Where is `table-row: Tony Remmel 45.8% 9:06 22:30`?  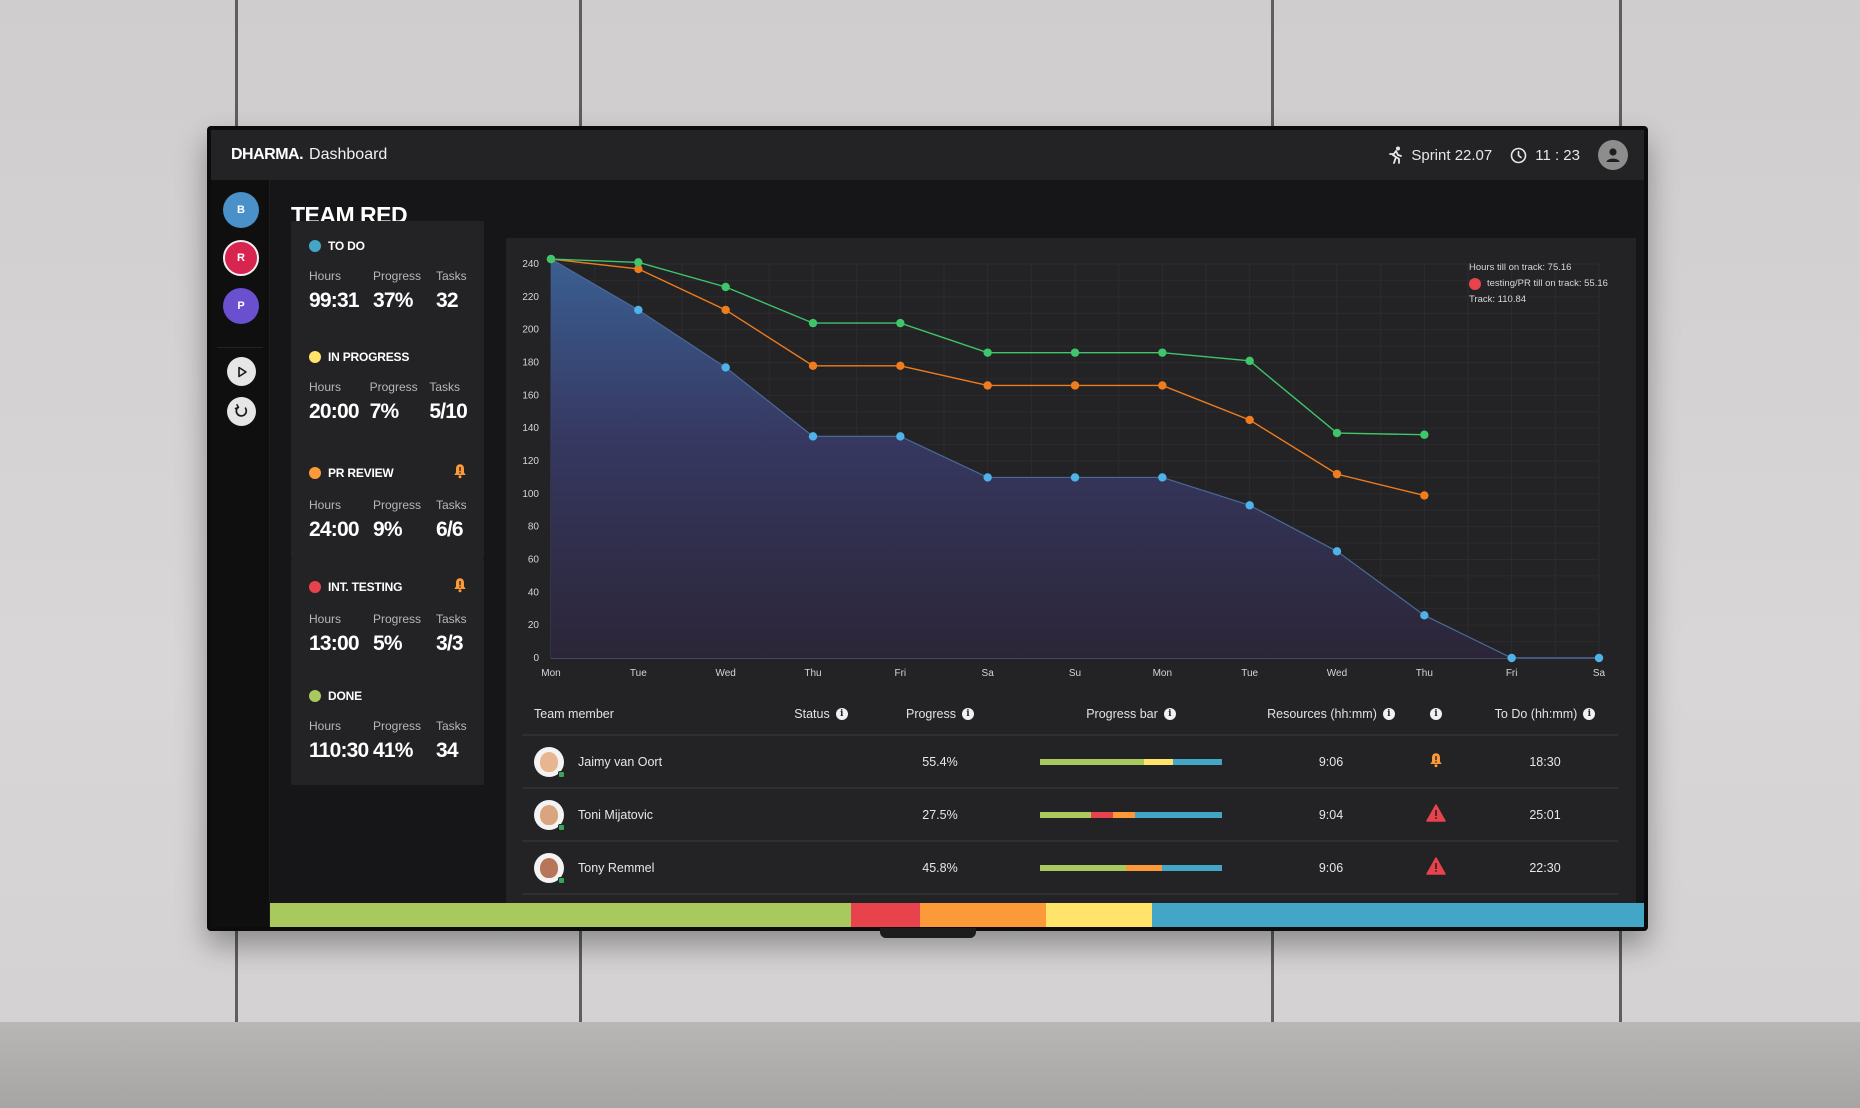 table-row: Tony Remmel 45.8% 9:06 22:30 is located at coordinates (1070, 868).